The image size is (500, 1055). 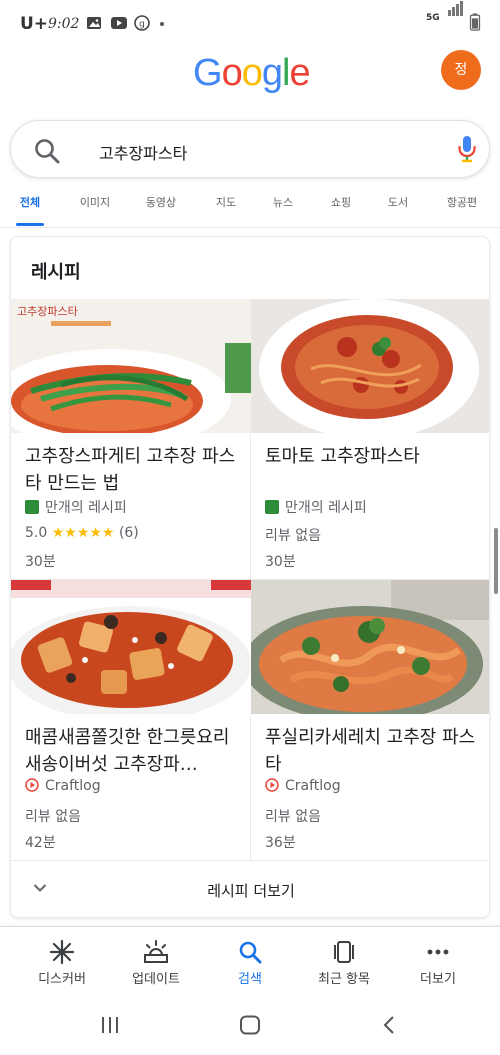 What do you see at coordinates (250, 149) in the screenshot?
I see `search-bar: 고추장파스타` at bounding box center [250, 149].